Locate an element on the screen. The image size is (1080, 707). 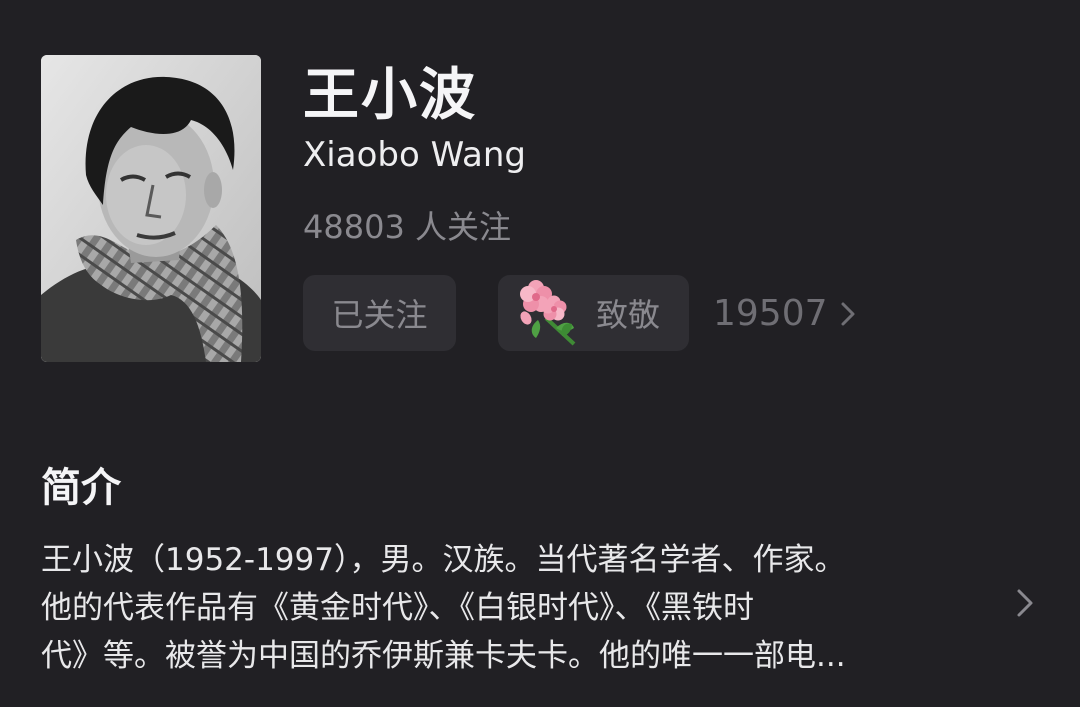
salute-button-label: 致敬 is located at coordinates (628, 315).